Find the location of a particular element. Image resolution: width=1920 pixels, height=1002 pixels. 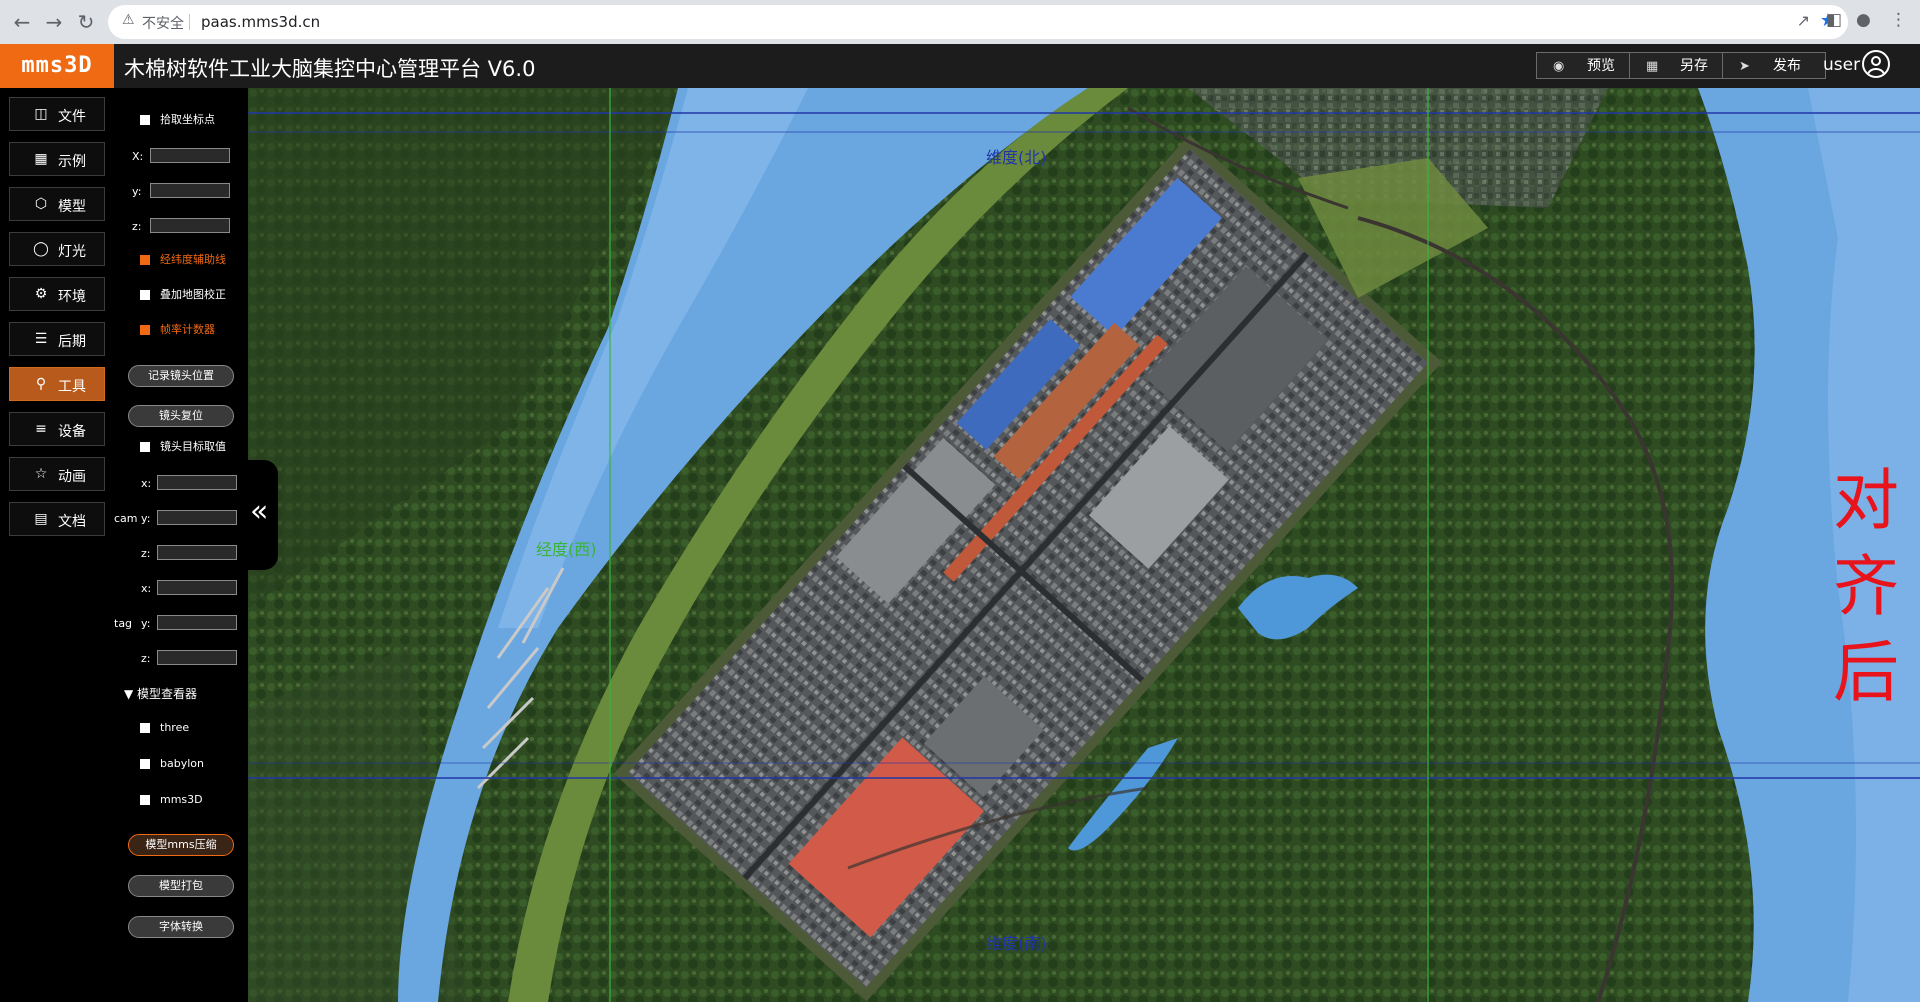

menu-item-label: 后期 is located at coordinates (72, 342).